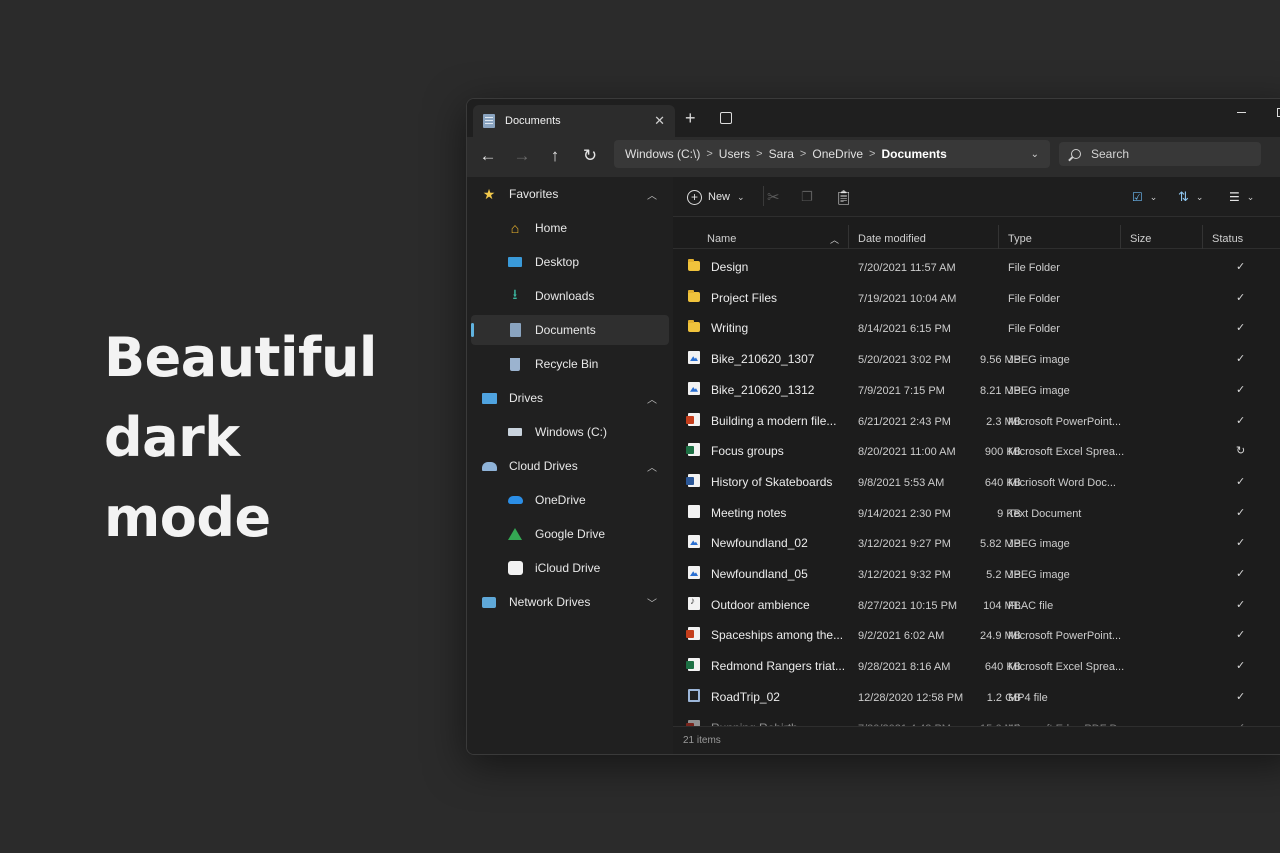 The height and width of the screenshot is (853, 1280). Describe the element at coordinates (570, 330) in the screenshot. I see `sidebar-item-documents: Documents` at that location.